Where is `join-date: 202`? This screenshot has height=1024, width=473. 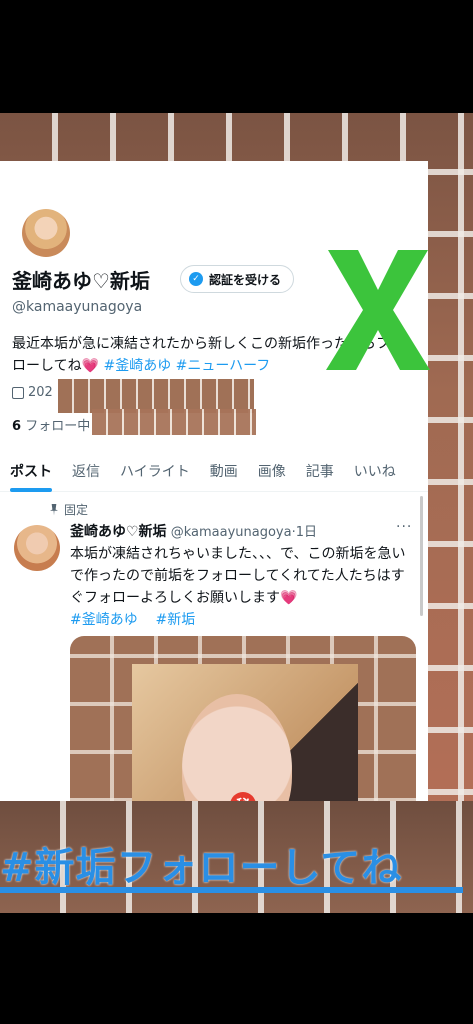 join-date: 202 is located at coordinates (32, 392).